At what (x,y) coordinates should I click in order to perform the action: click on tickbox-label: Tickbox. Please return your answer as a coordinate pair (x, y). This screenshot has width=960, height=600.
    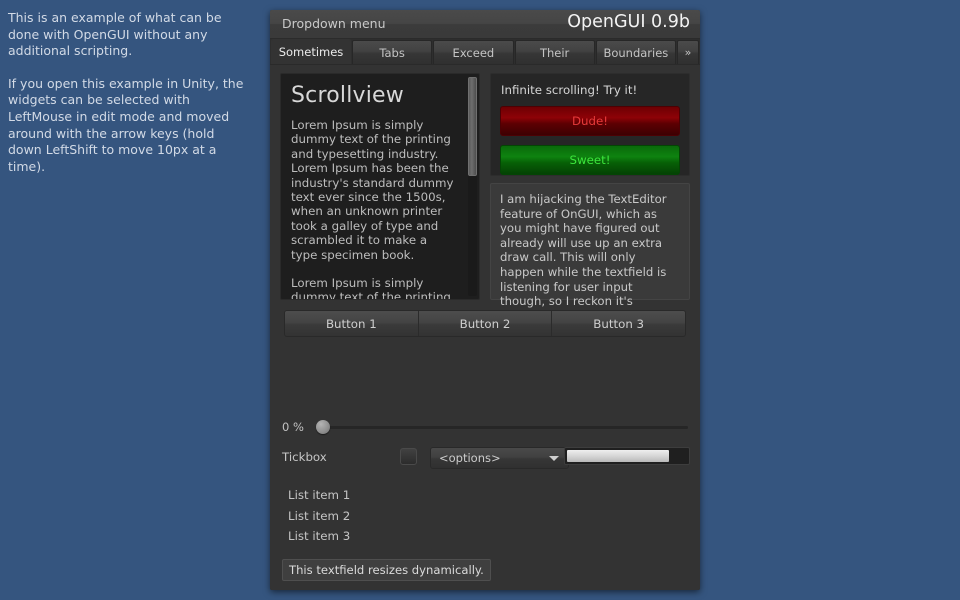
    Looking at the image, I should click on (304, 457).